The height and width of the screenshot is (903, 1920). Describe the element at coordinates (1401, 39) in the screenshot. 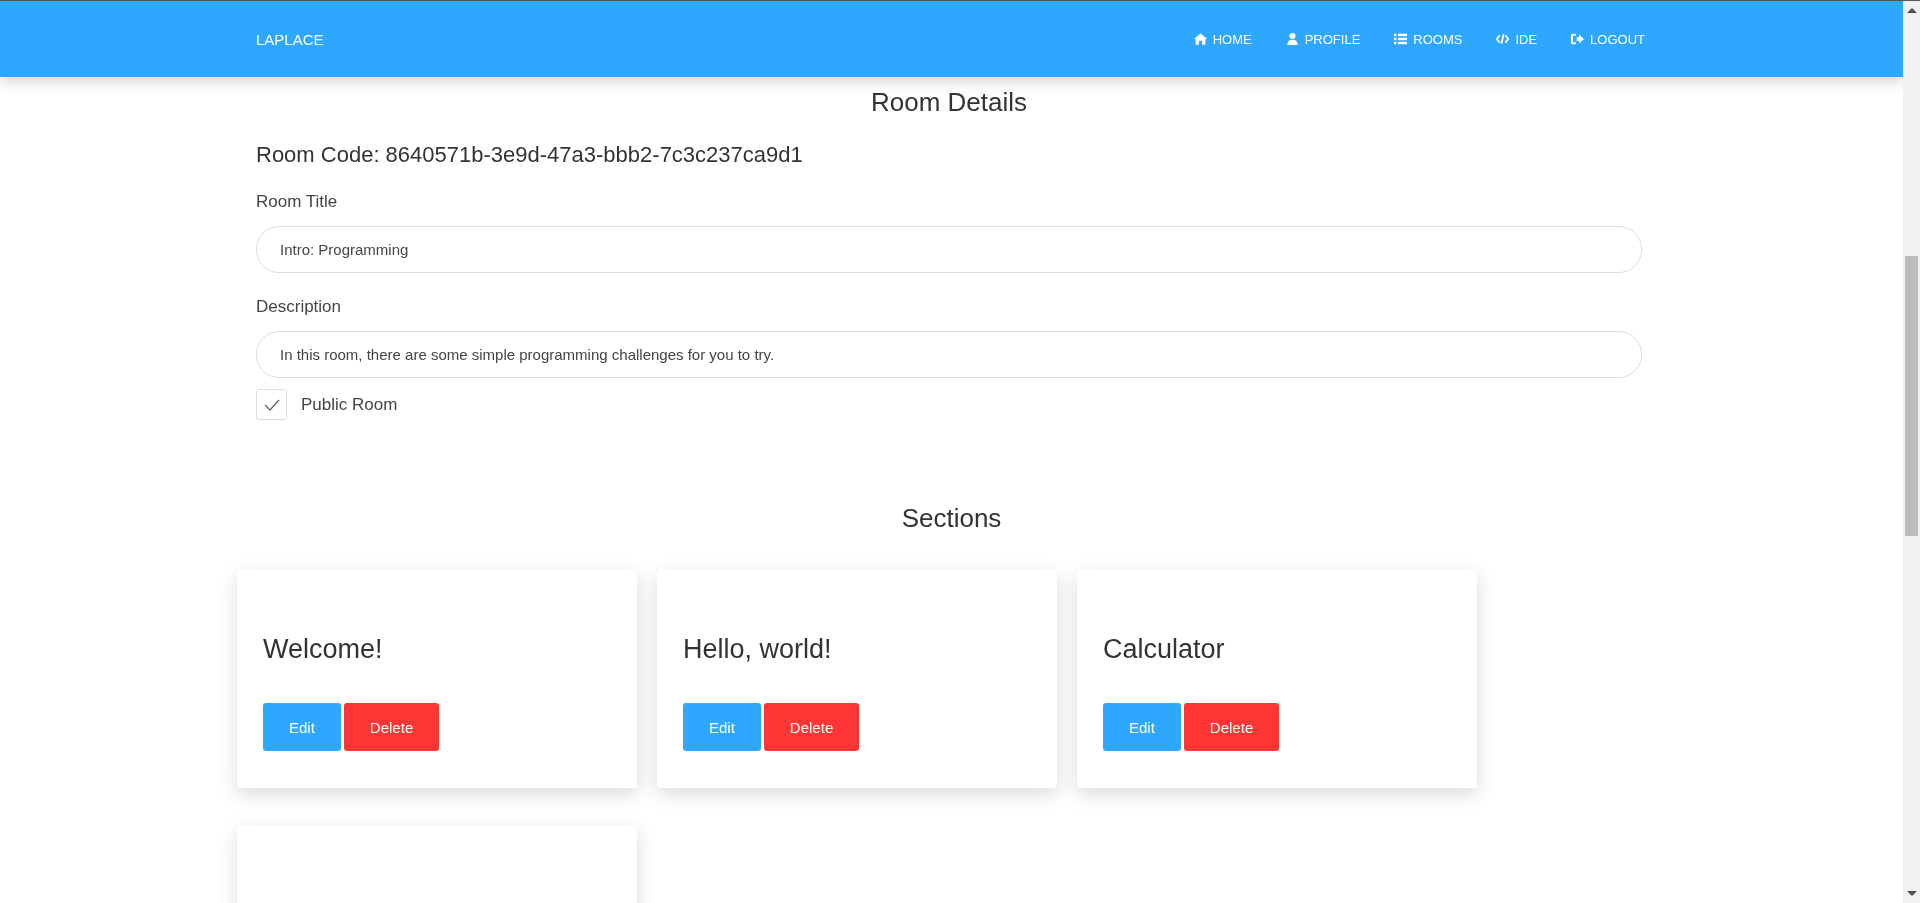

I see `list-icon` at that location.